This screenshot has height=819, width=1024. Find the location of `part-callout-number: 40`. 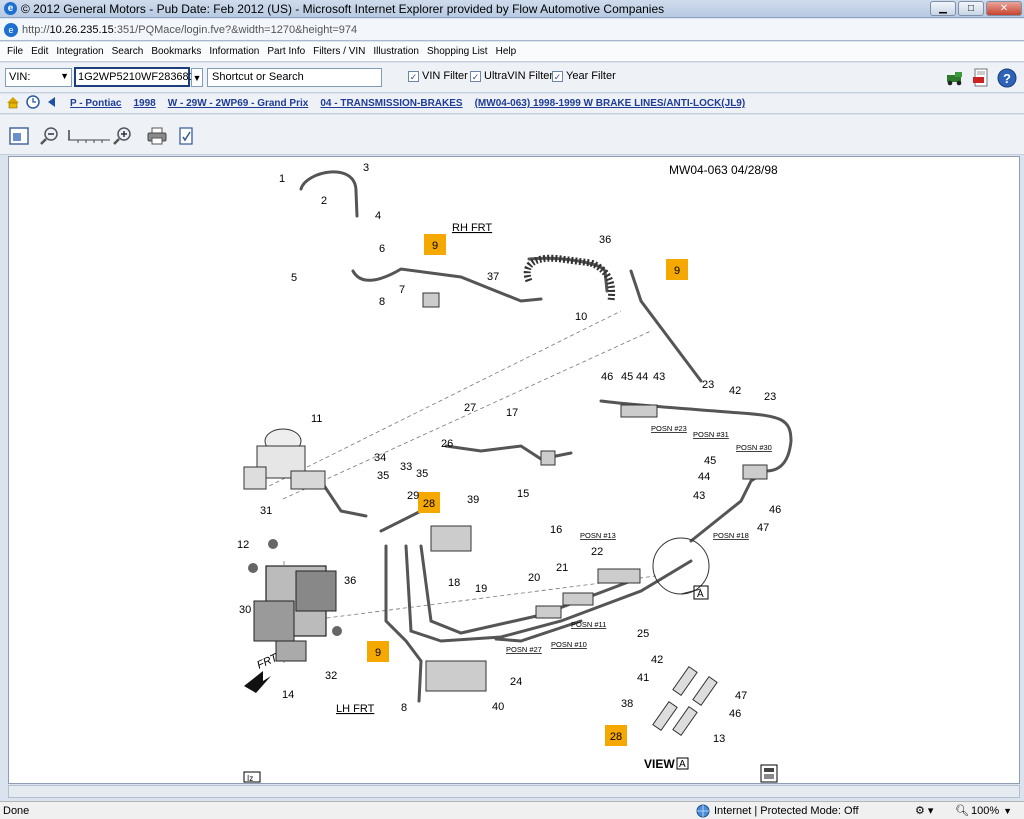

part-callout-number: 40 is located at coordinates (498, 707).